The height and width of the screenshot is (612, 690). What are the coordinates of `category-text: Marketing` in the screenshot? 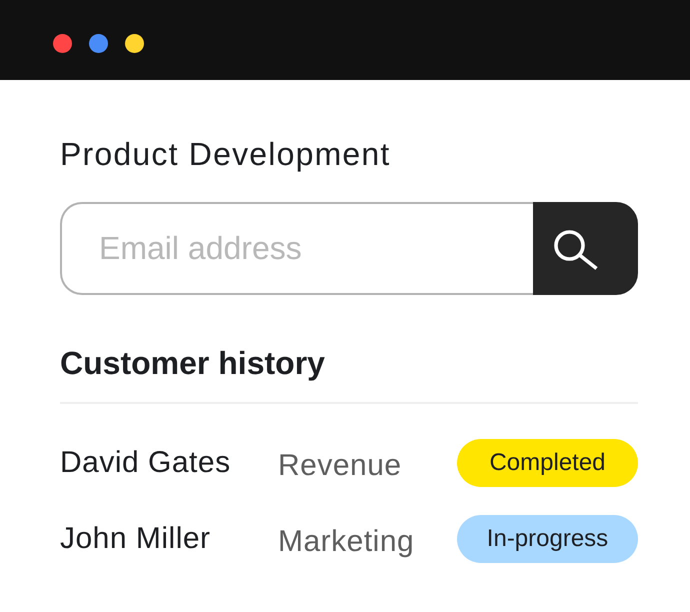 It's located at (347, 541).